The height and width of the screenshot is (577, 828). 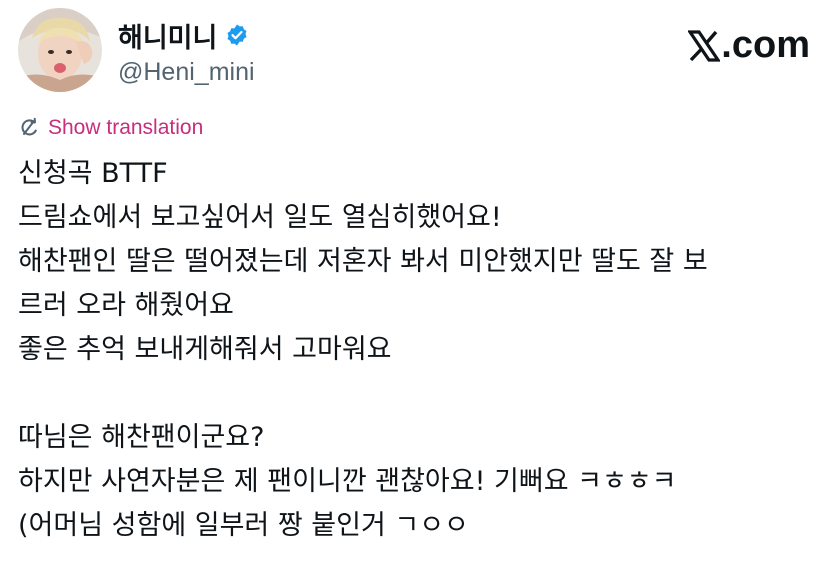 I want to click on x-icon, so click(x=704, y=45).